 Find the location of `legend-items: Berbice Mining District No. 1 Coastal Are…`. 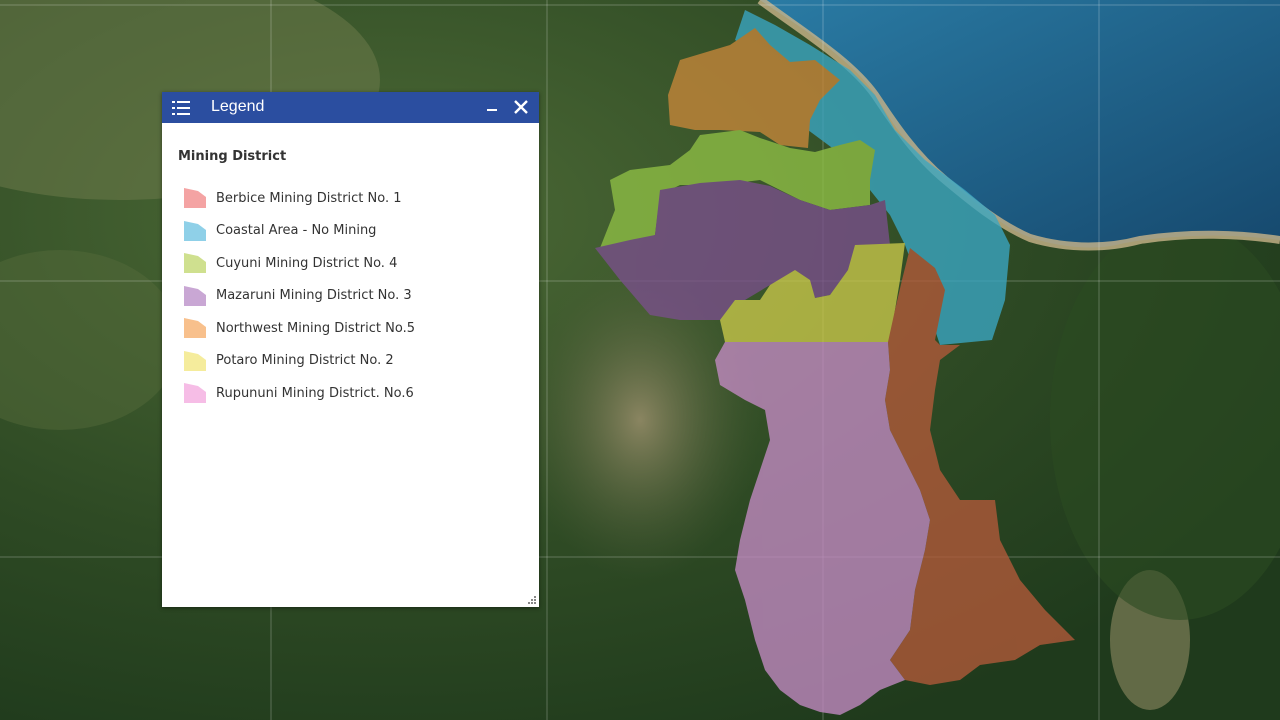

legend-items: Berbice Mining District No. 1 Coastal Are… is located at coordinates (358, 296).